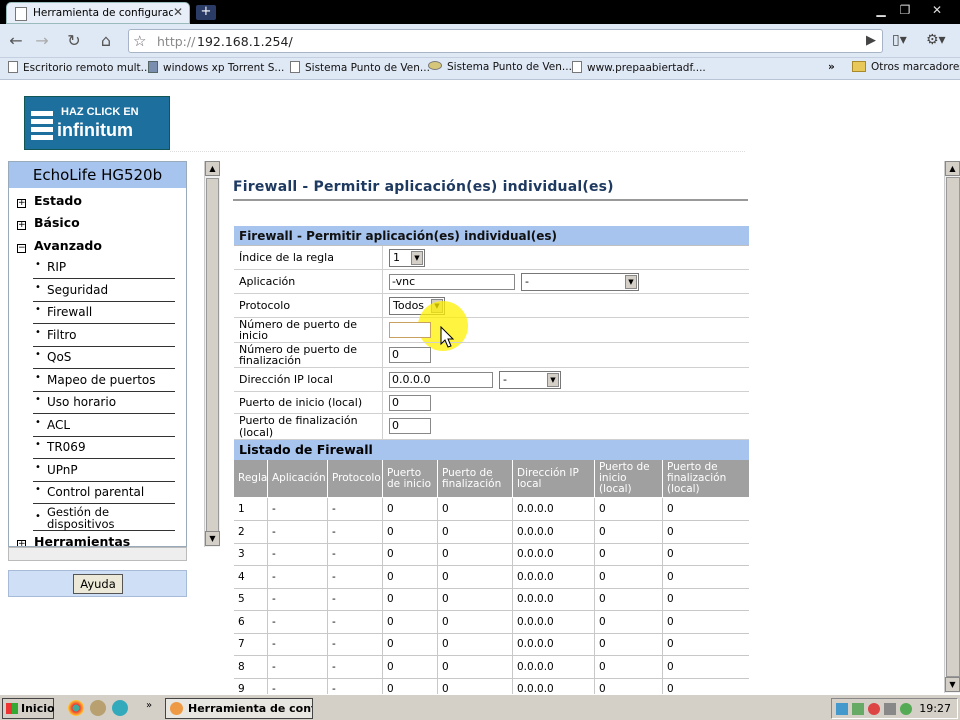 This screenshot has width=960, height=720. I want to click on close-tab-icon: ✕, so click(178, 12).